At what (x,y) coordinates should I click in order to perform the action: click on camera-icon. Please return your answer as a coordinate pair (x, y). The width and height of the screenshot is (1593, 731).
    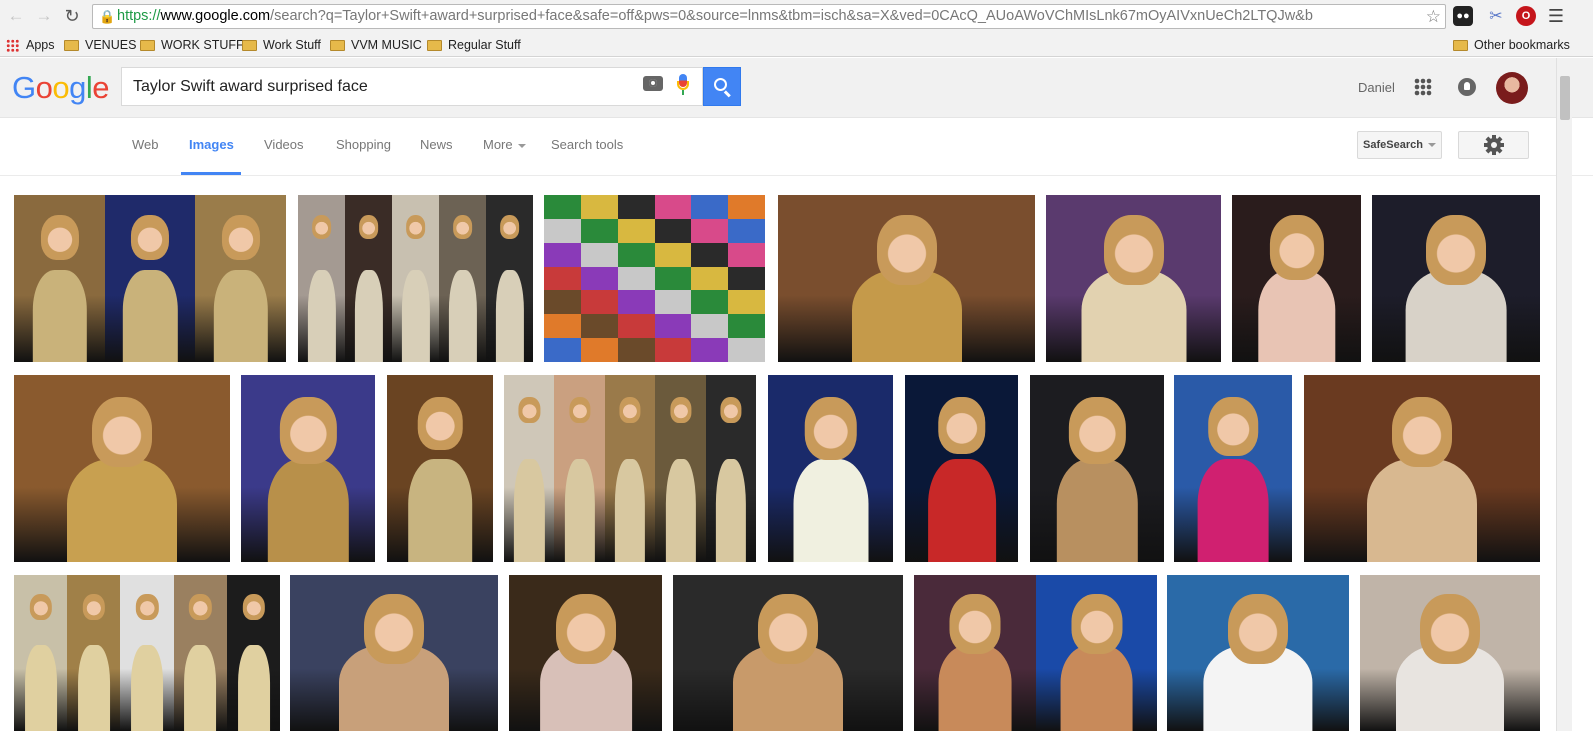
    Looking at the image, I should click on (653, 83).